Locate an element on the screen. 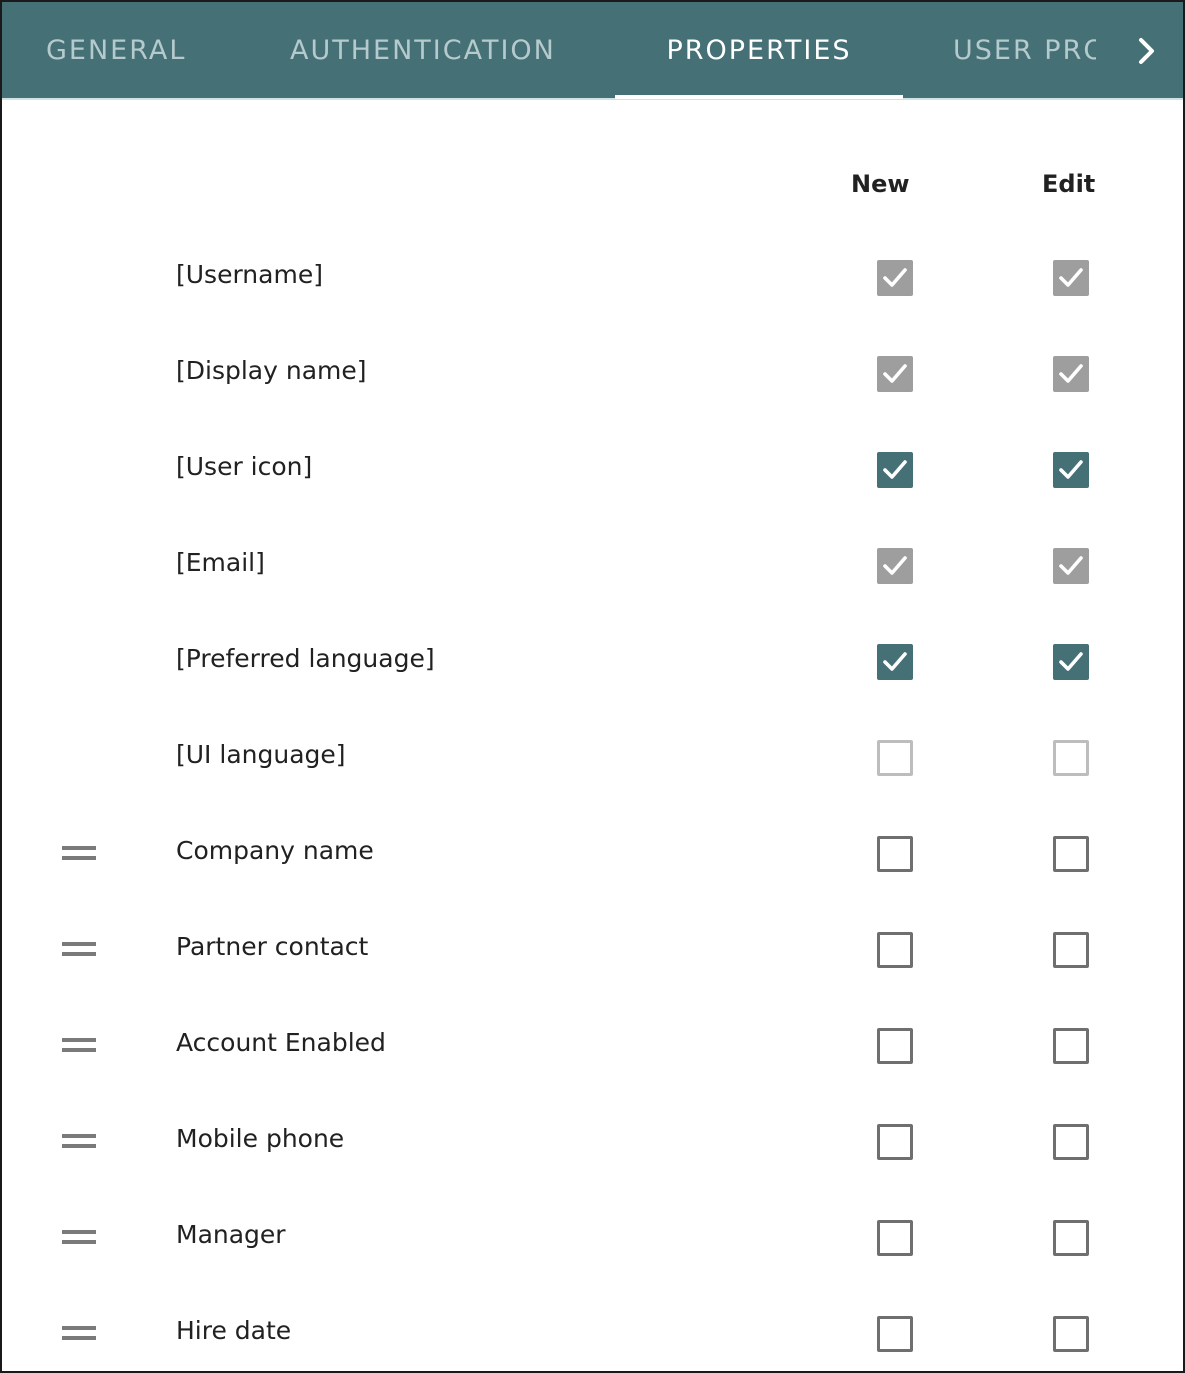  property-label: Hire date is located at coordinates (234, 1330).